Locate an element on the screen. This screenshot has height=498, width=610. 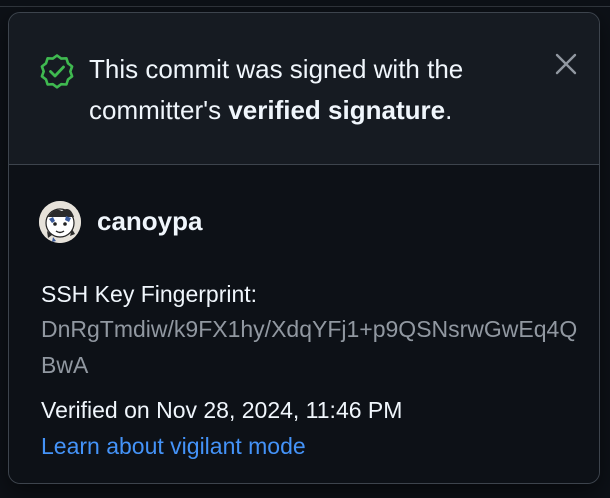
avatar is located at coordinates (60, 222).